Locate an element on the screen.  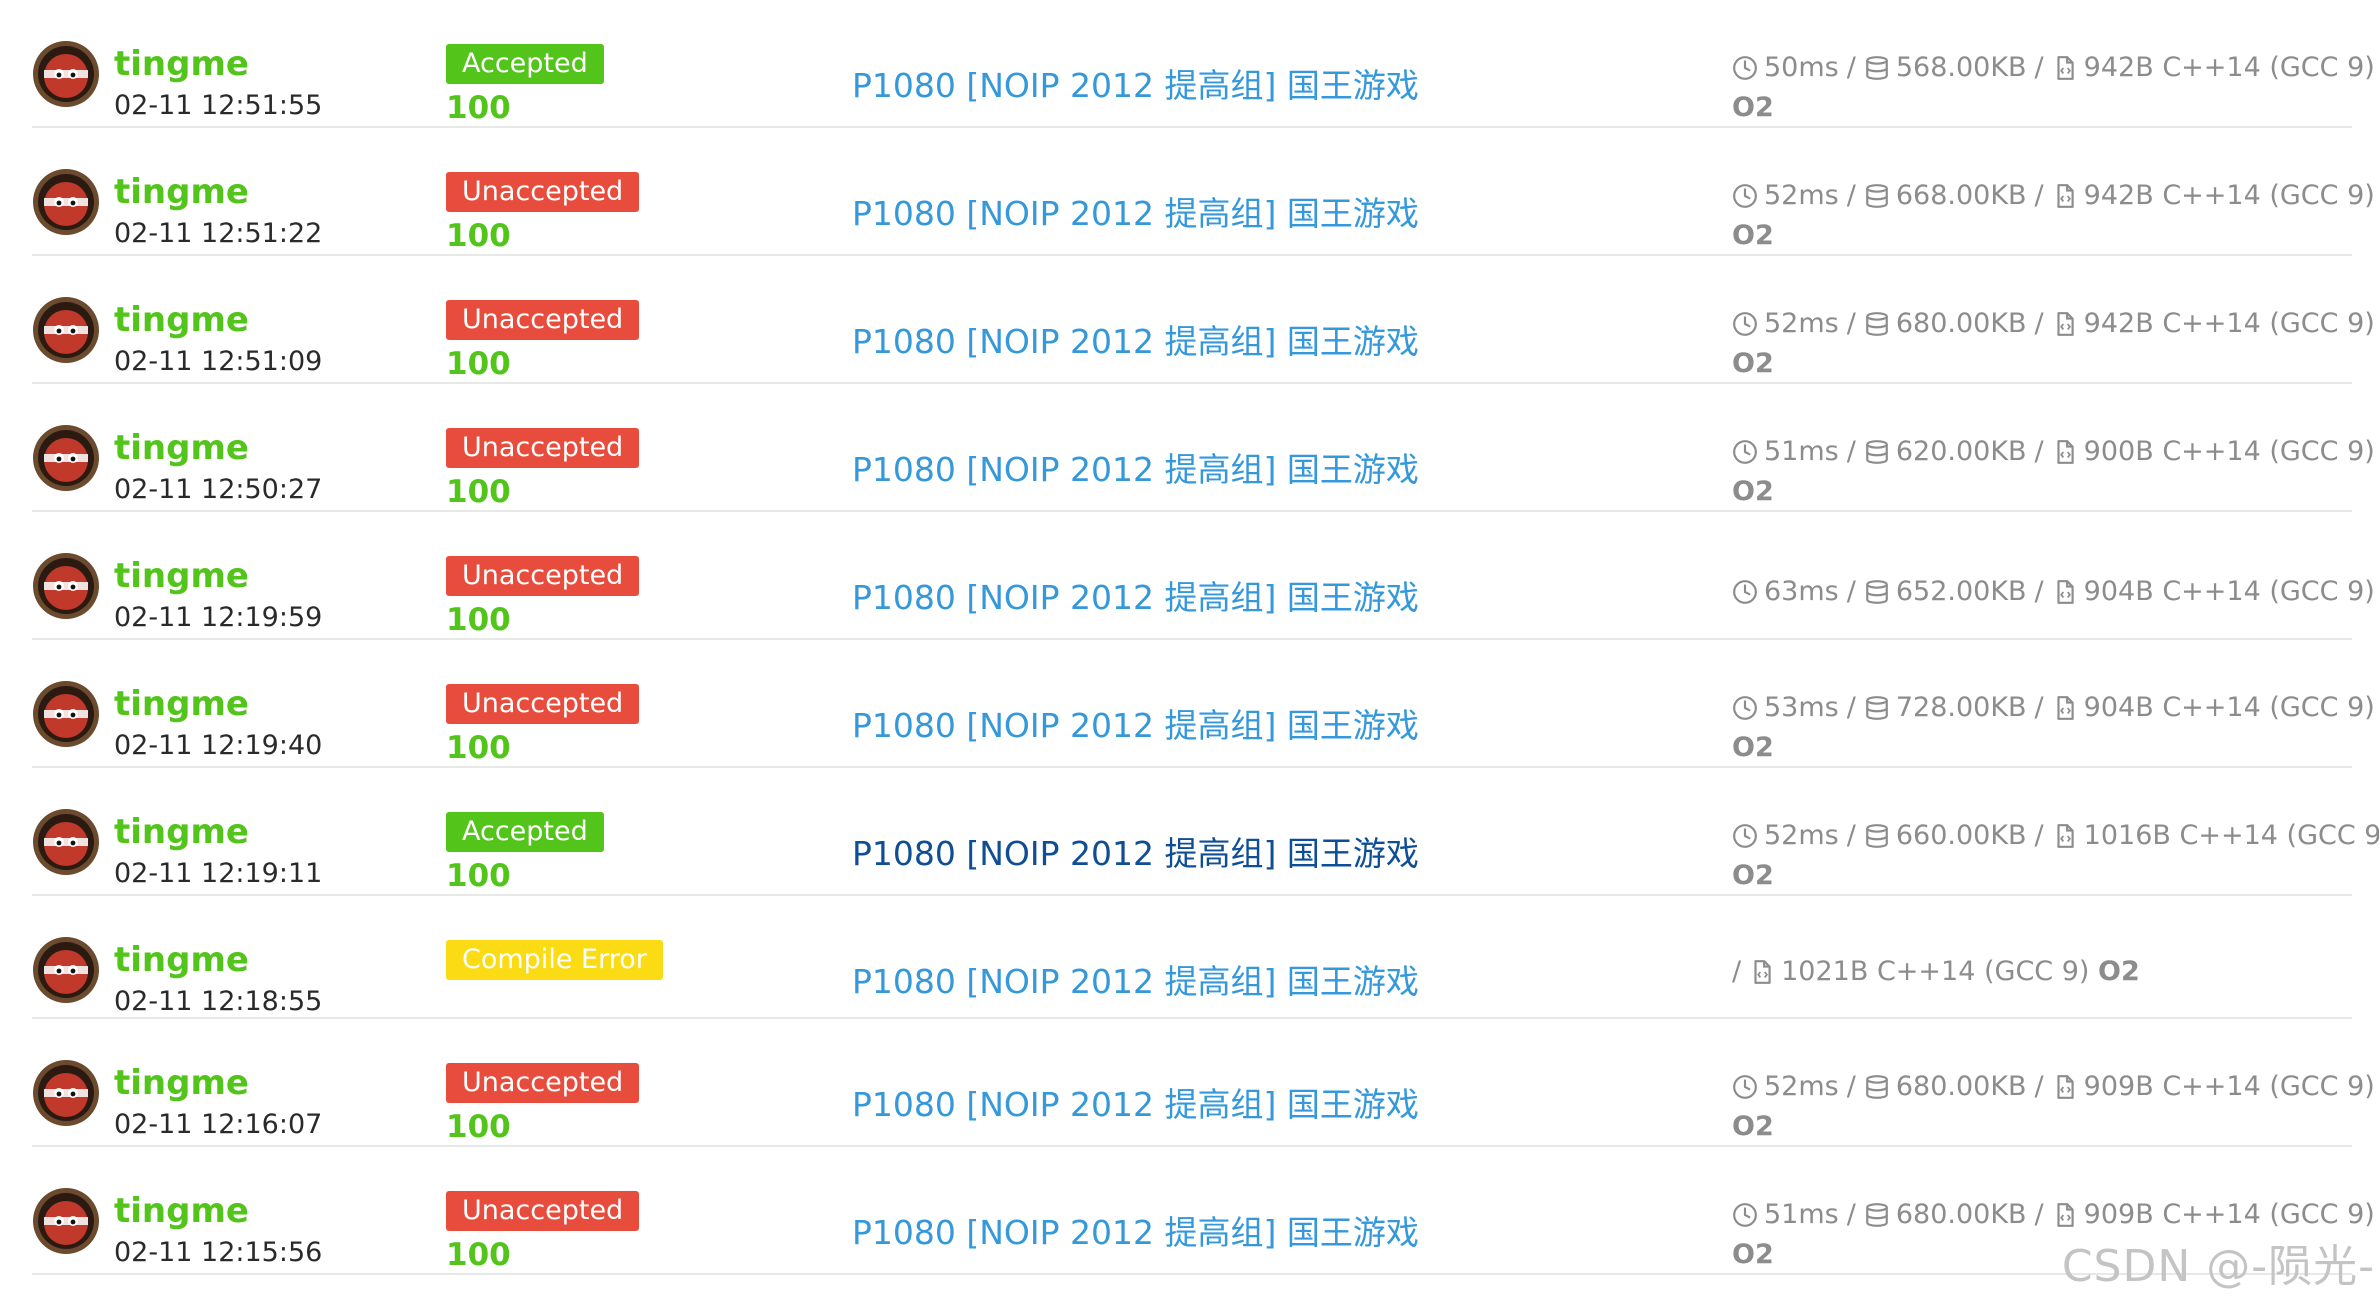
code-size: 1016B is located at coordinates (2127, 835).